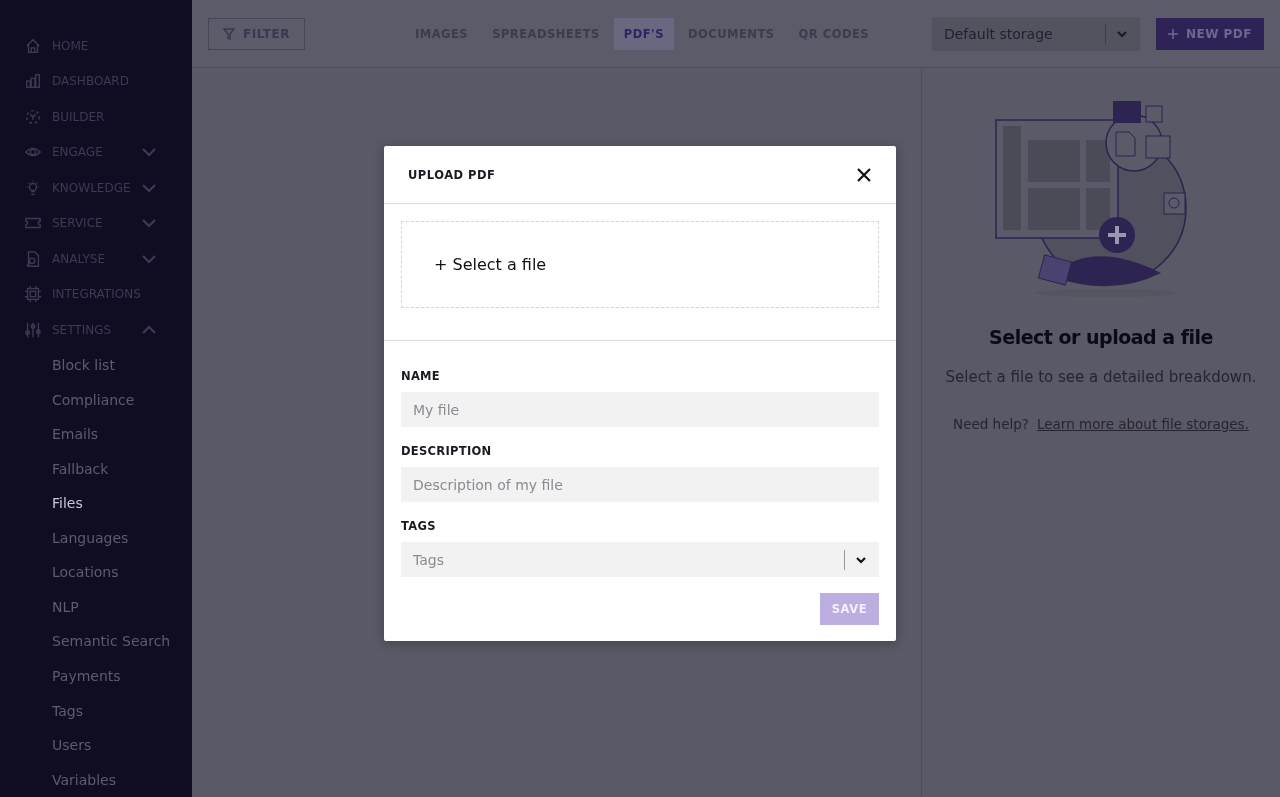 This screenshot has width=1280, height=797. What do you see at coordinates (1101, 377) in the screenshot?
I see `panel-subtitle: Select a file to see a detailed breakdown.` at bounding box center [1101, 377].